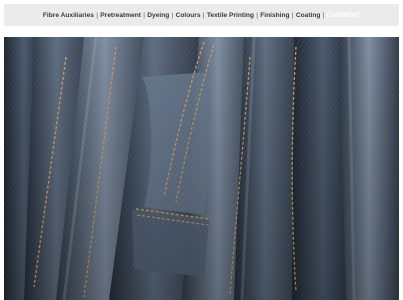  What do you see at coordinates (308, 15) in the screenshot?
I see `nav-item-coating: Coating` at bounding box center [308, 15].